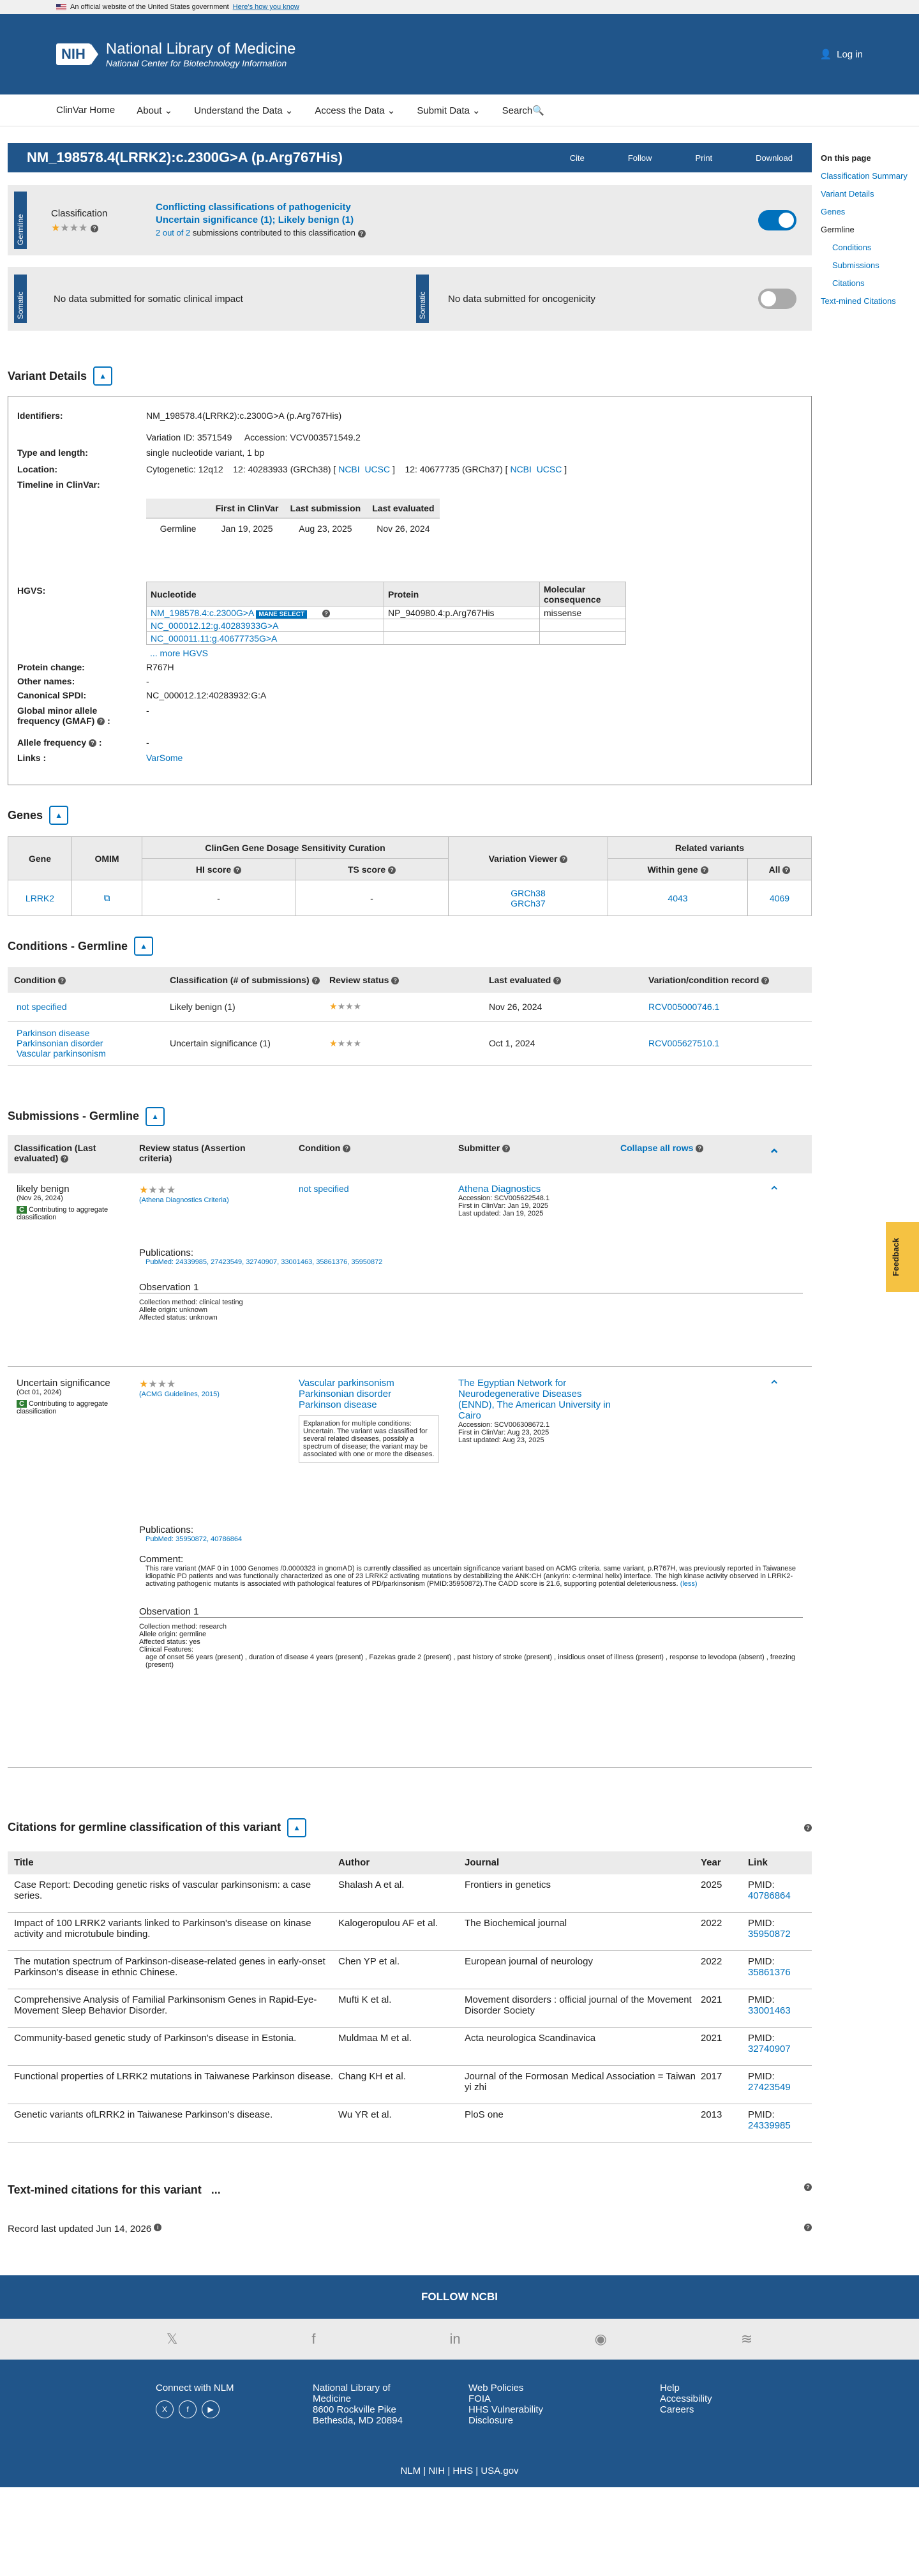 The image size is (919, 2576). What do you see at coordinates (266, 7) in the screenshot?
I see `heres-how-link: Here's how you know` at bounding box center [266, 7].